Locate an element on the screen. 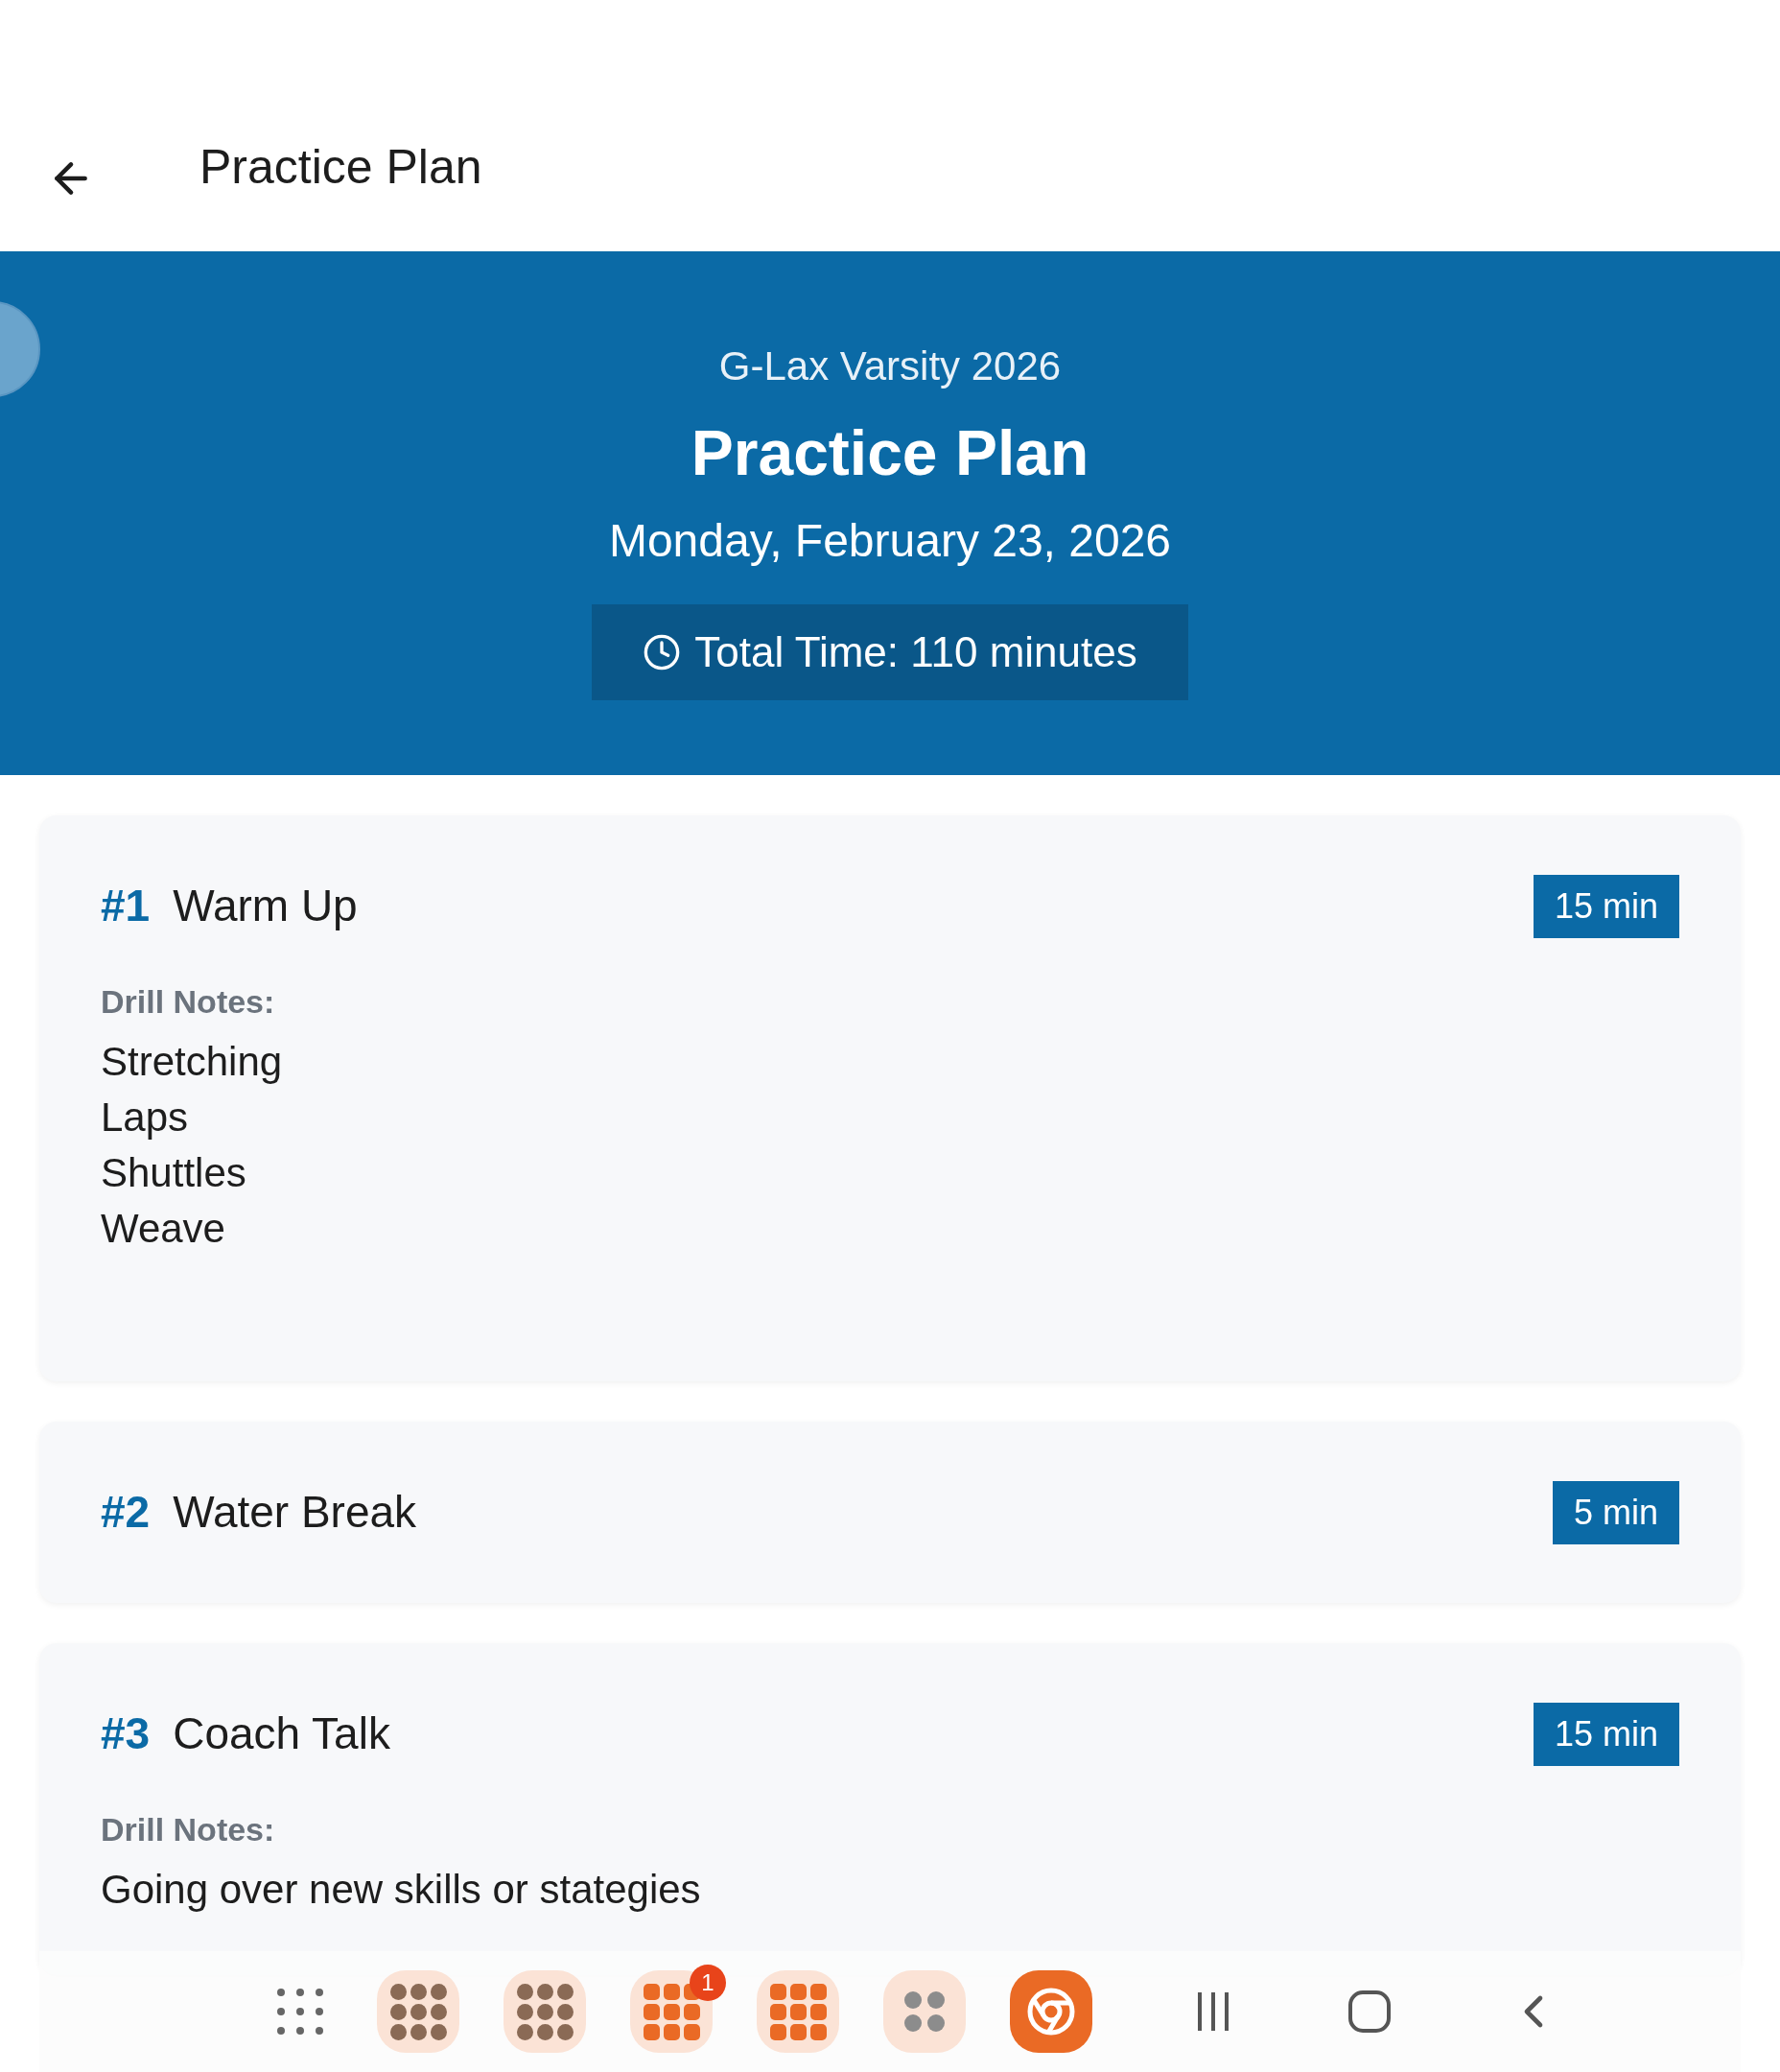  drill-note: Going over new skills or stategies is located at coordinates (401, 1890).